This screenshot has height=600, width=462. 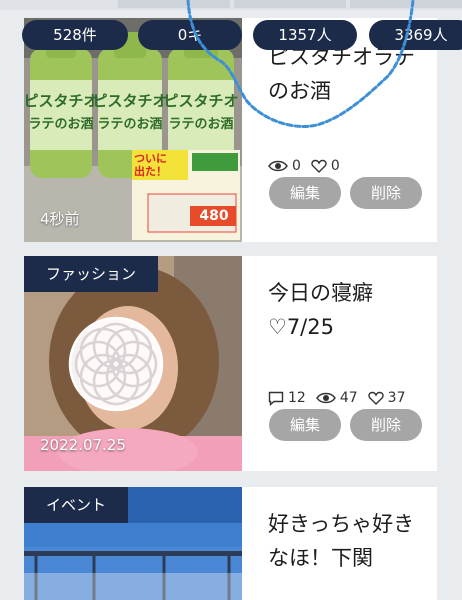 What do you see at coordinates (348, 74) in the screenshot?
I see `post-title: ピスタチオラテのお酒` at bounding box center [348, 74].